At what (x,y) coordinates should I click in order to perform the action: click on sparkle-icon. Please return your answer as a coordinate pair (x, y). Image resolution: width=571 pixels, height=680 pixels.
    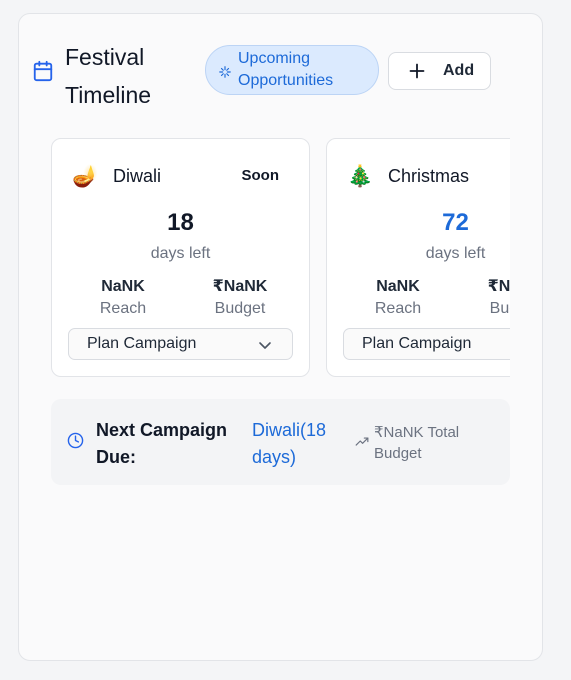
    Looking at the image, I should click on (225, 71).